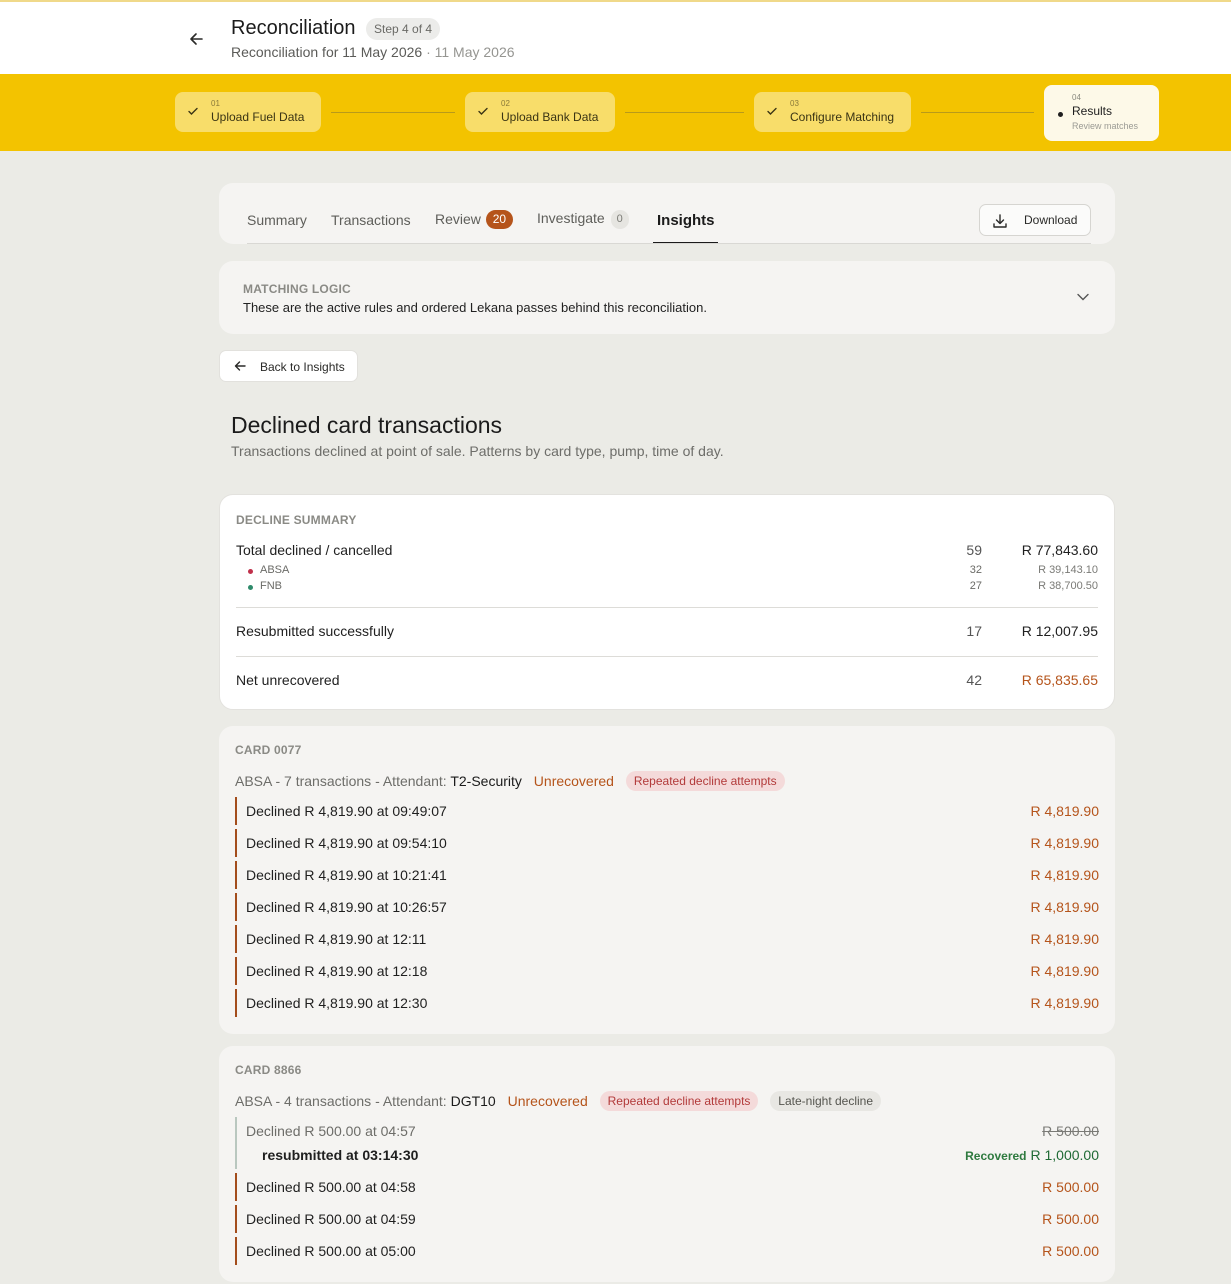 The height and width of the screenshot is (1284, 1231). Describe the element at coordinates (974, 631) in the screenshot. I see `summary-count: 17` at that location.